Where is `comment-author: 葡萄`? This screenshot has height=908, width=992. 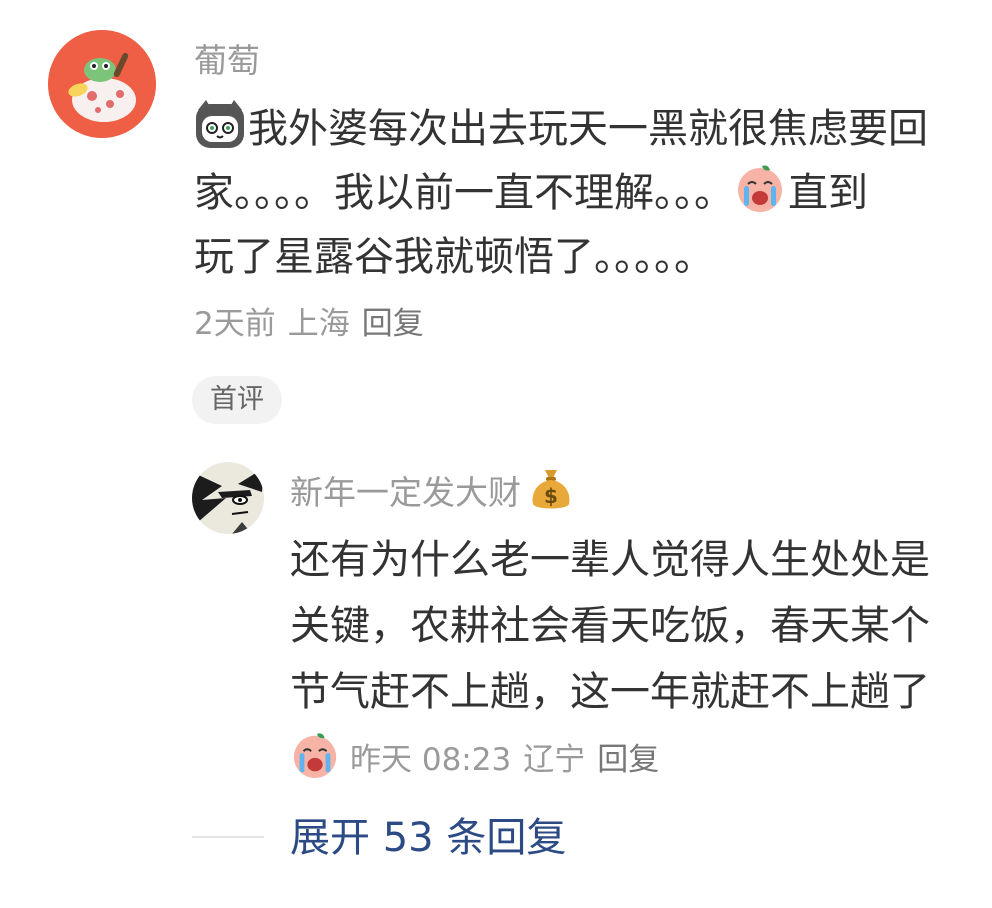
comment-author: 葡萄 is located at coordinates (227, 61).